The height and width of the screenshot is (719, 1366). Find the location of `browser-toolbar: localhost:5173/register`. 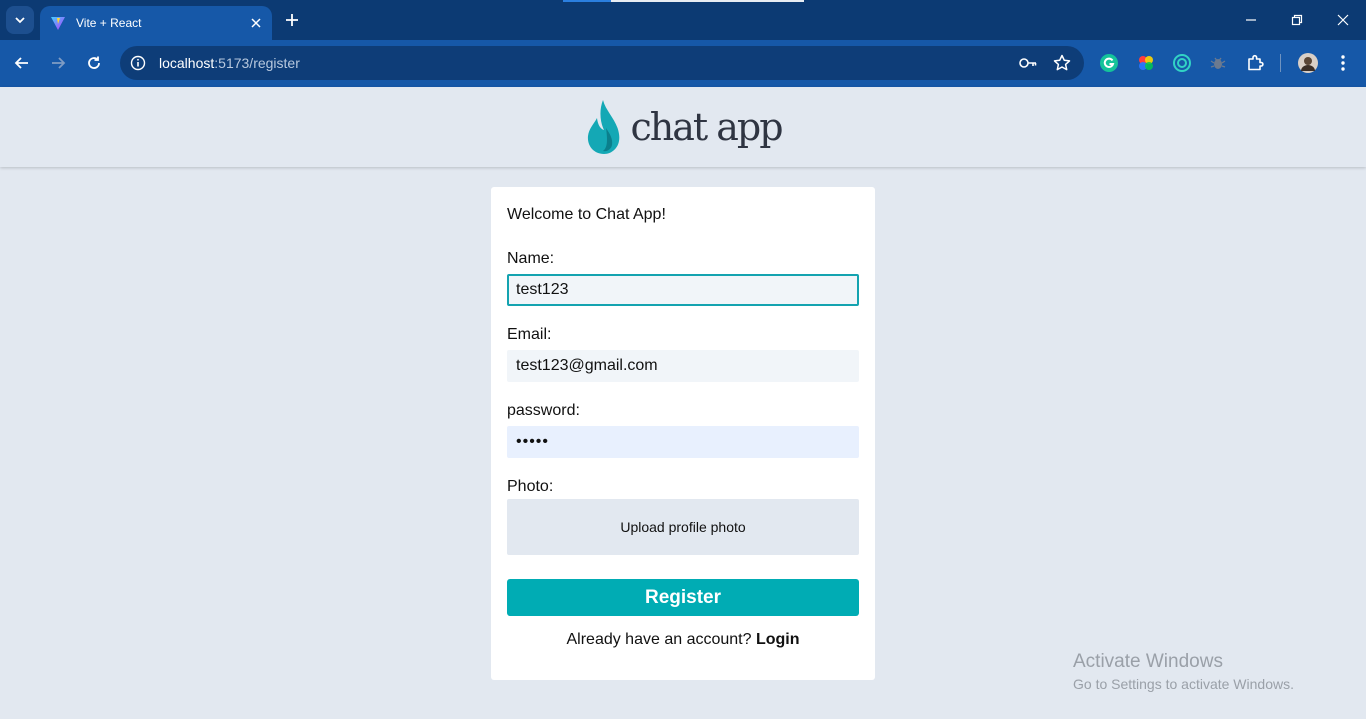

browser-toolbar: localhost:5173/register is located at coordinates (683, 63).